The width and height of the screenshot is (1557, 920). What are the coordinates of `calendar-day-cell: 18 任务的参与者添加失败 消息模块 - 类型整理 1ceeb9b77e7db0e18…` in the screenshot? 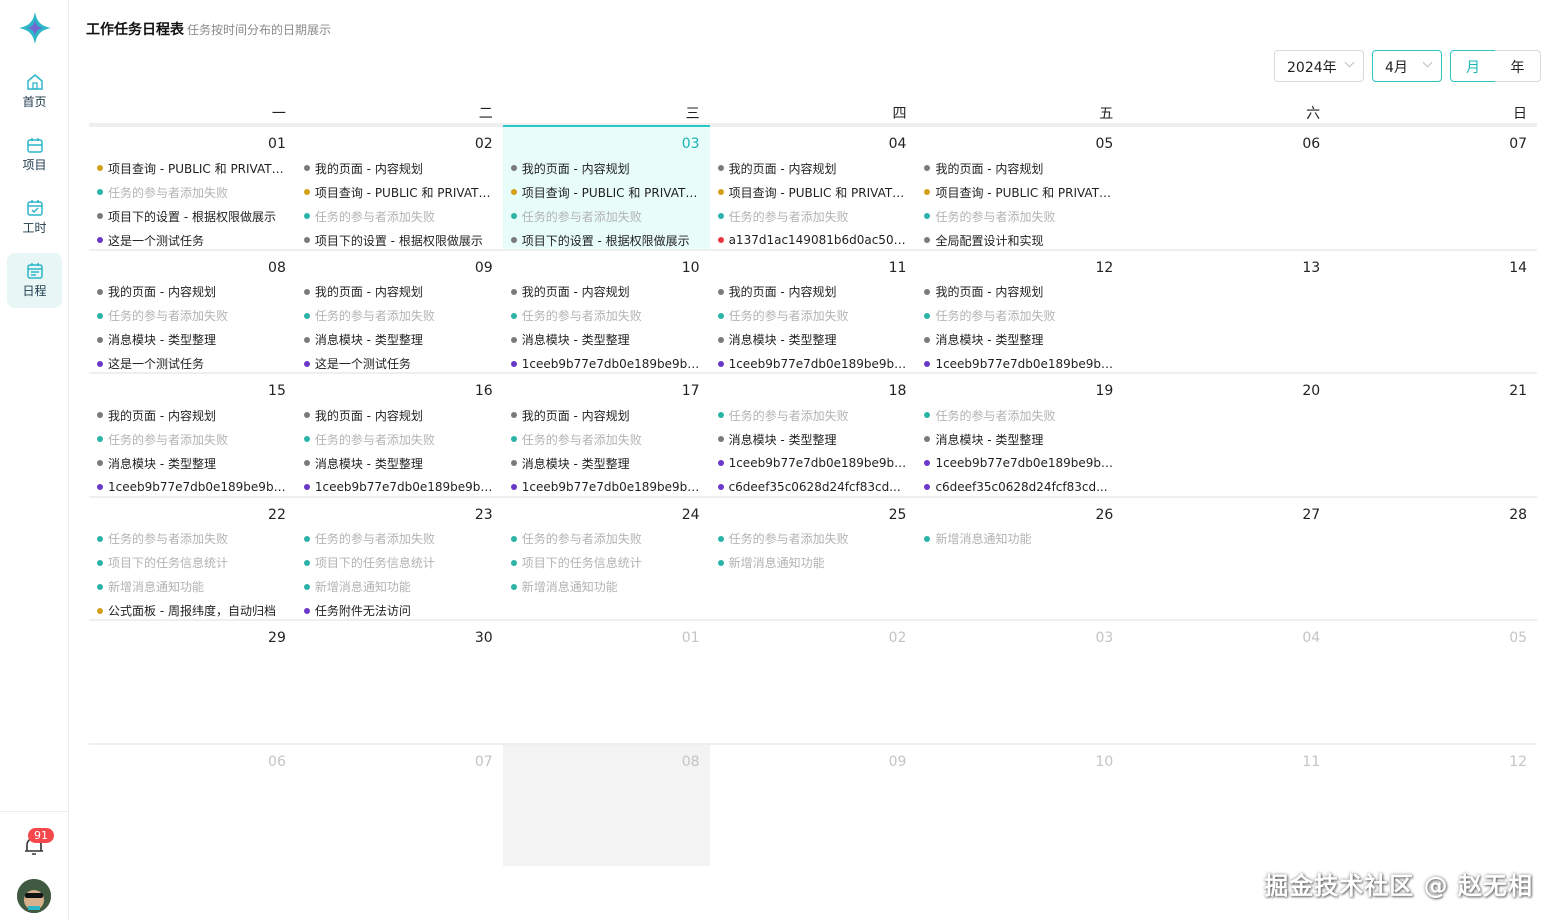 It's located at (813, 434).